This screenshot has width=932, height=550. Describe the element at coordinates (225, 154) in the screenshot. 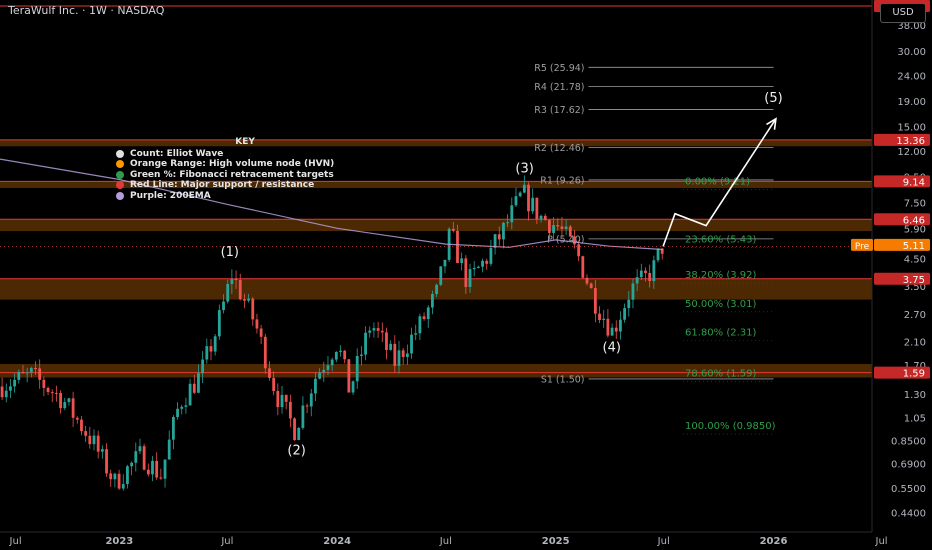

I see `legend-item: Count: Elliot Wave` at that location.